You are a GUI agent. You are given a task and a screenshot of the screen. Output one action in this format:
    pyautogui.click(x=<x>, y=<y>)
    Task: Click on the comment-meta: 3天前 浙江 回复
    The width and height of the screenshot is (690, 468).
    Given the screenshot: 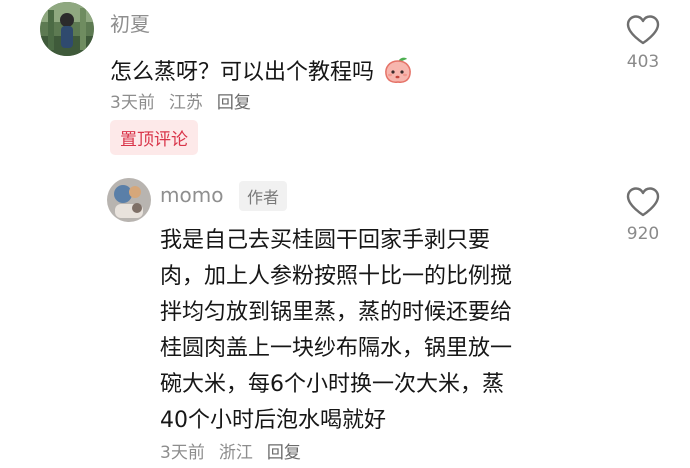 What is the action you would take?
    pyautogui.click(x=237, y=450)
    